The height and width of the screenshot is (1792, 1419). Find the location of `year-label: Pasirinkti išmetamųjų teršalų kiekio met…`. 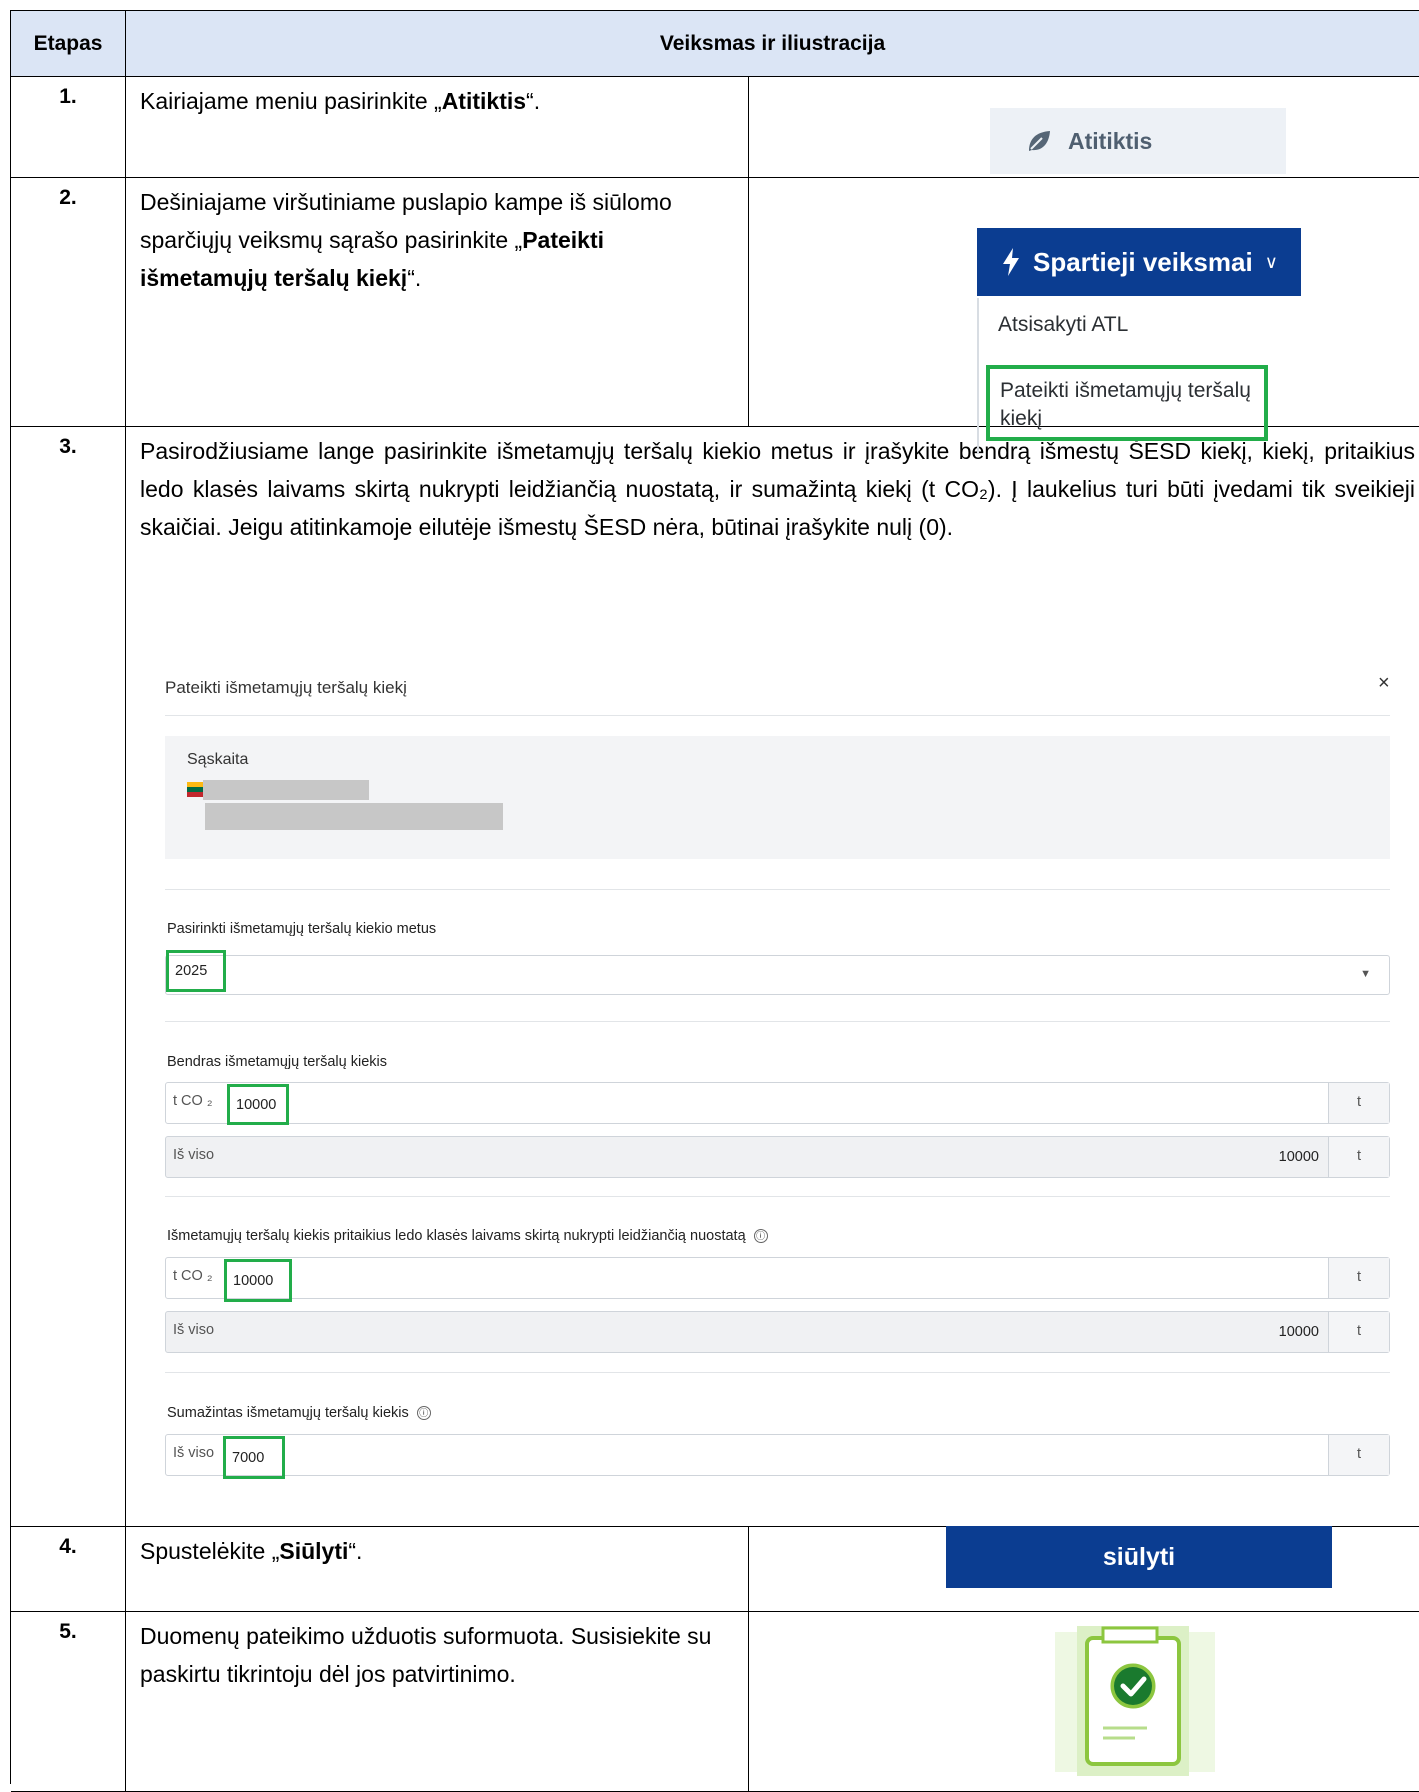

year-label: Pasirinkti išmetamųjų teršalų kiekio met… is located at coordinates (302, 929).